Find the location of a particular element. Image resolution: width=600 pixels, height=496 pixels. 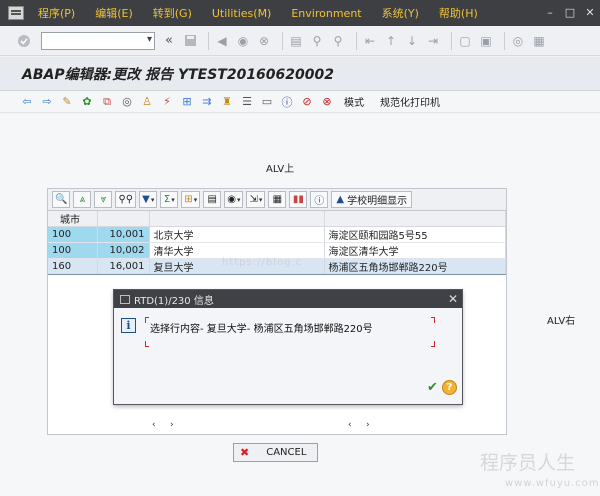

navigation-icon: ⇉ is located at coordinates (207, 102).